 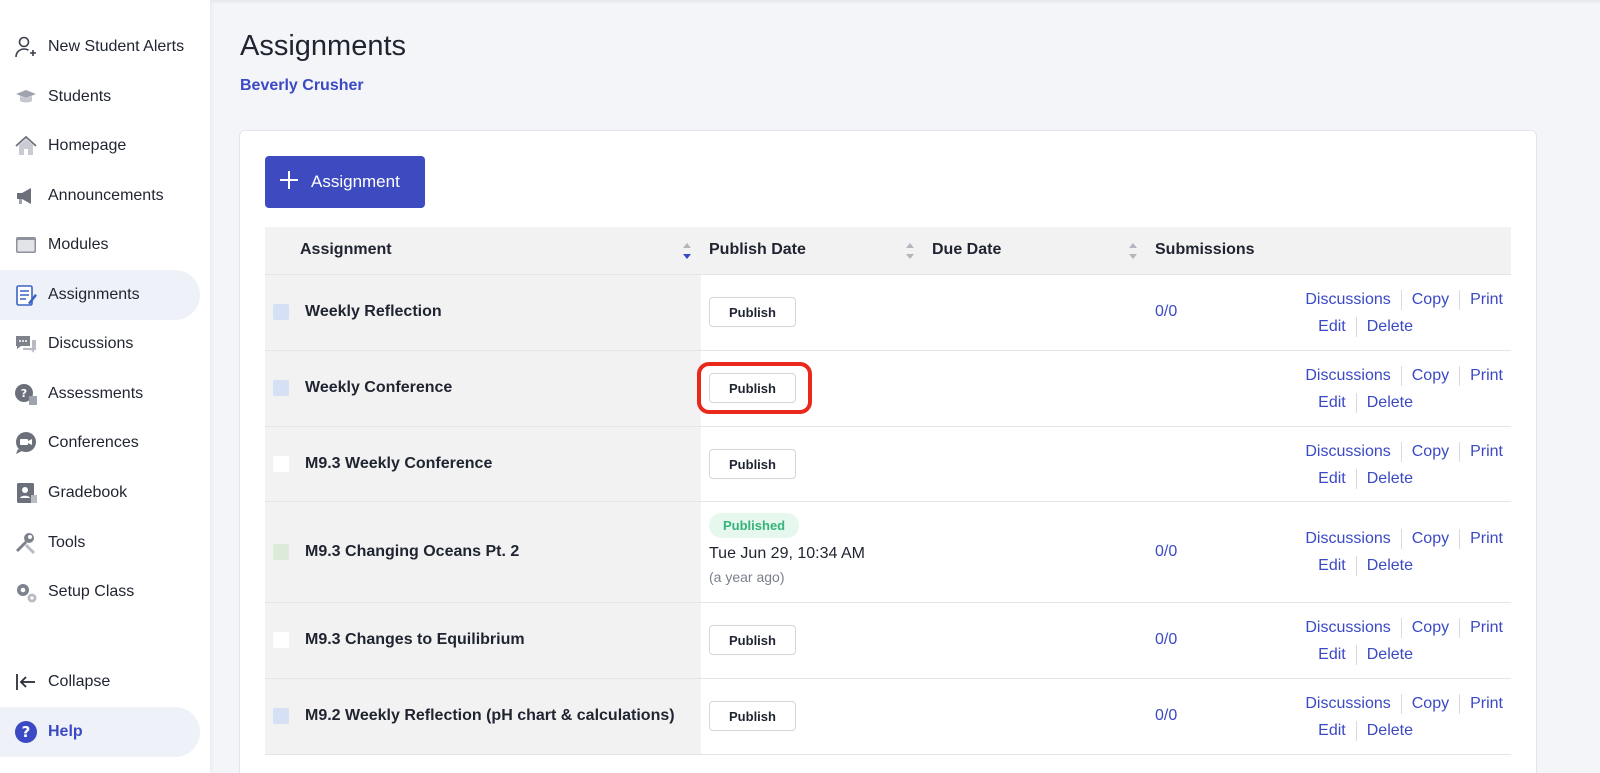 What do you see at coordinates (415, 640) in the screenshot?
I see `assignment-name: M9.3 Changes to Equilibrium` at bounding box center [415, 640].